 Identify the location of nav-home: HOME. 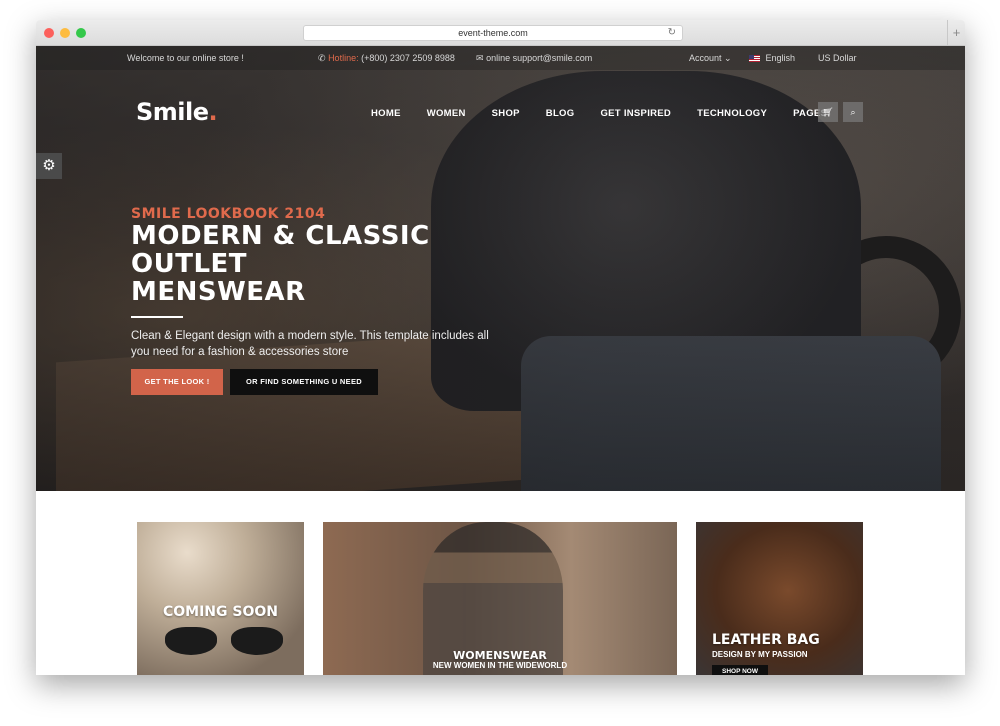
(386, 113).